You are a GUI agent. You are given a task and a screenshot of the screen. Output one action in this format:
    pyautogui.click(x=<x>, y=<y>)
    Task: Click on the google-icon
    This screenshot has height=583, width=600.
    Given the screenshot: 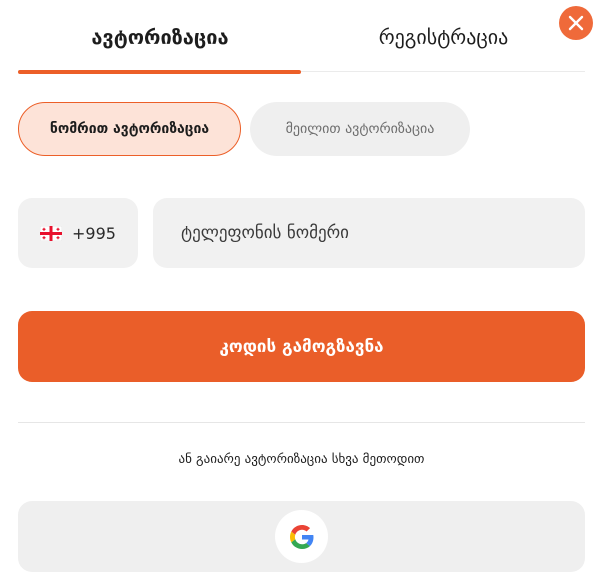 What is the action you would take?
    pyautogui.click(x=301, y=536)
    